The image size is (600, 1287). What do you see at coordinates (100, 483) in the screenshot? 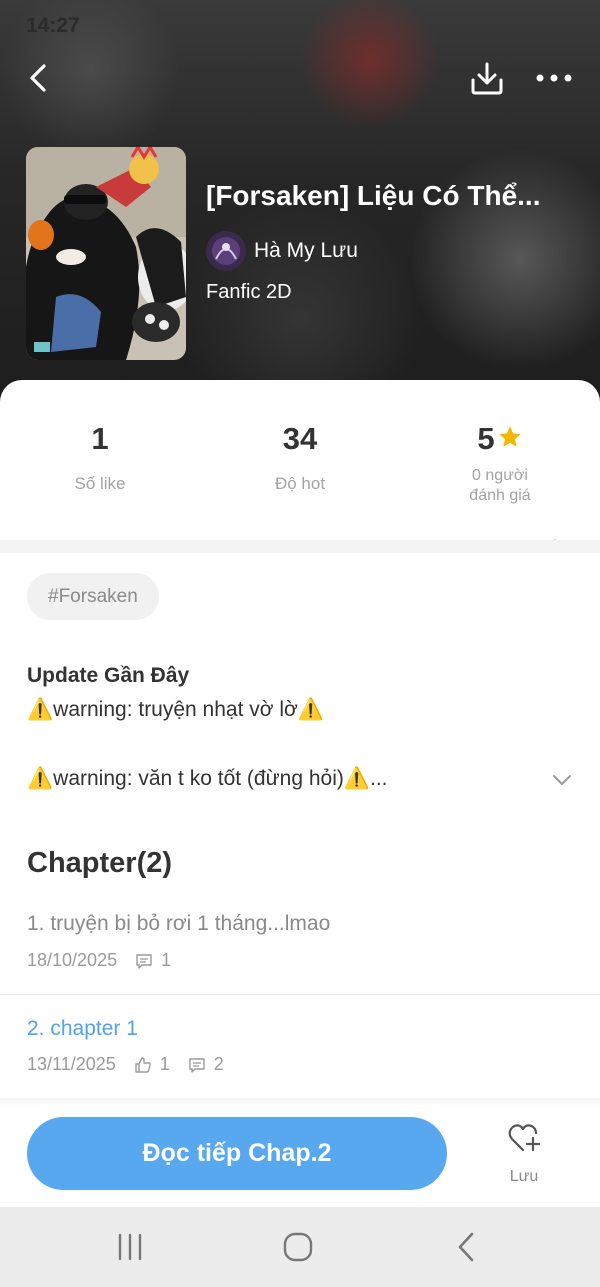
I see `likes-label: Số like` at bounding box center [100, 483].